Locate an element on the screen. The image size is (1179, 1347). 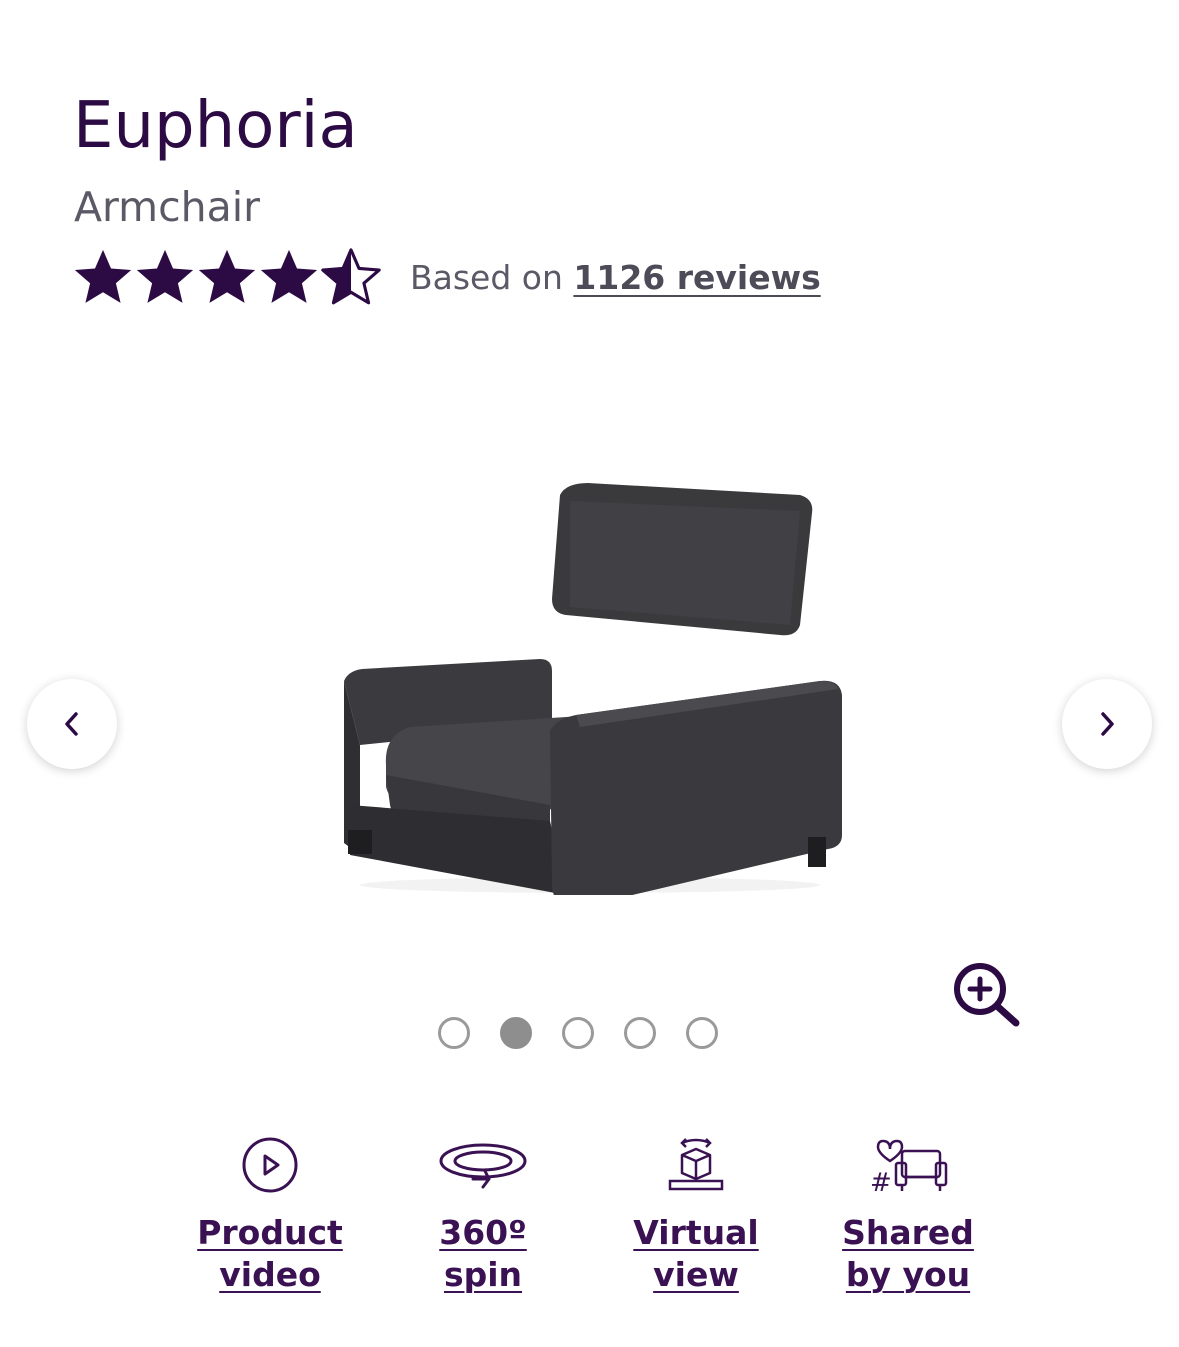
gallery-pagination is located at coordinates (578, 1033).